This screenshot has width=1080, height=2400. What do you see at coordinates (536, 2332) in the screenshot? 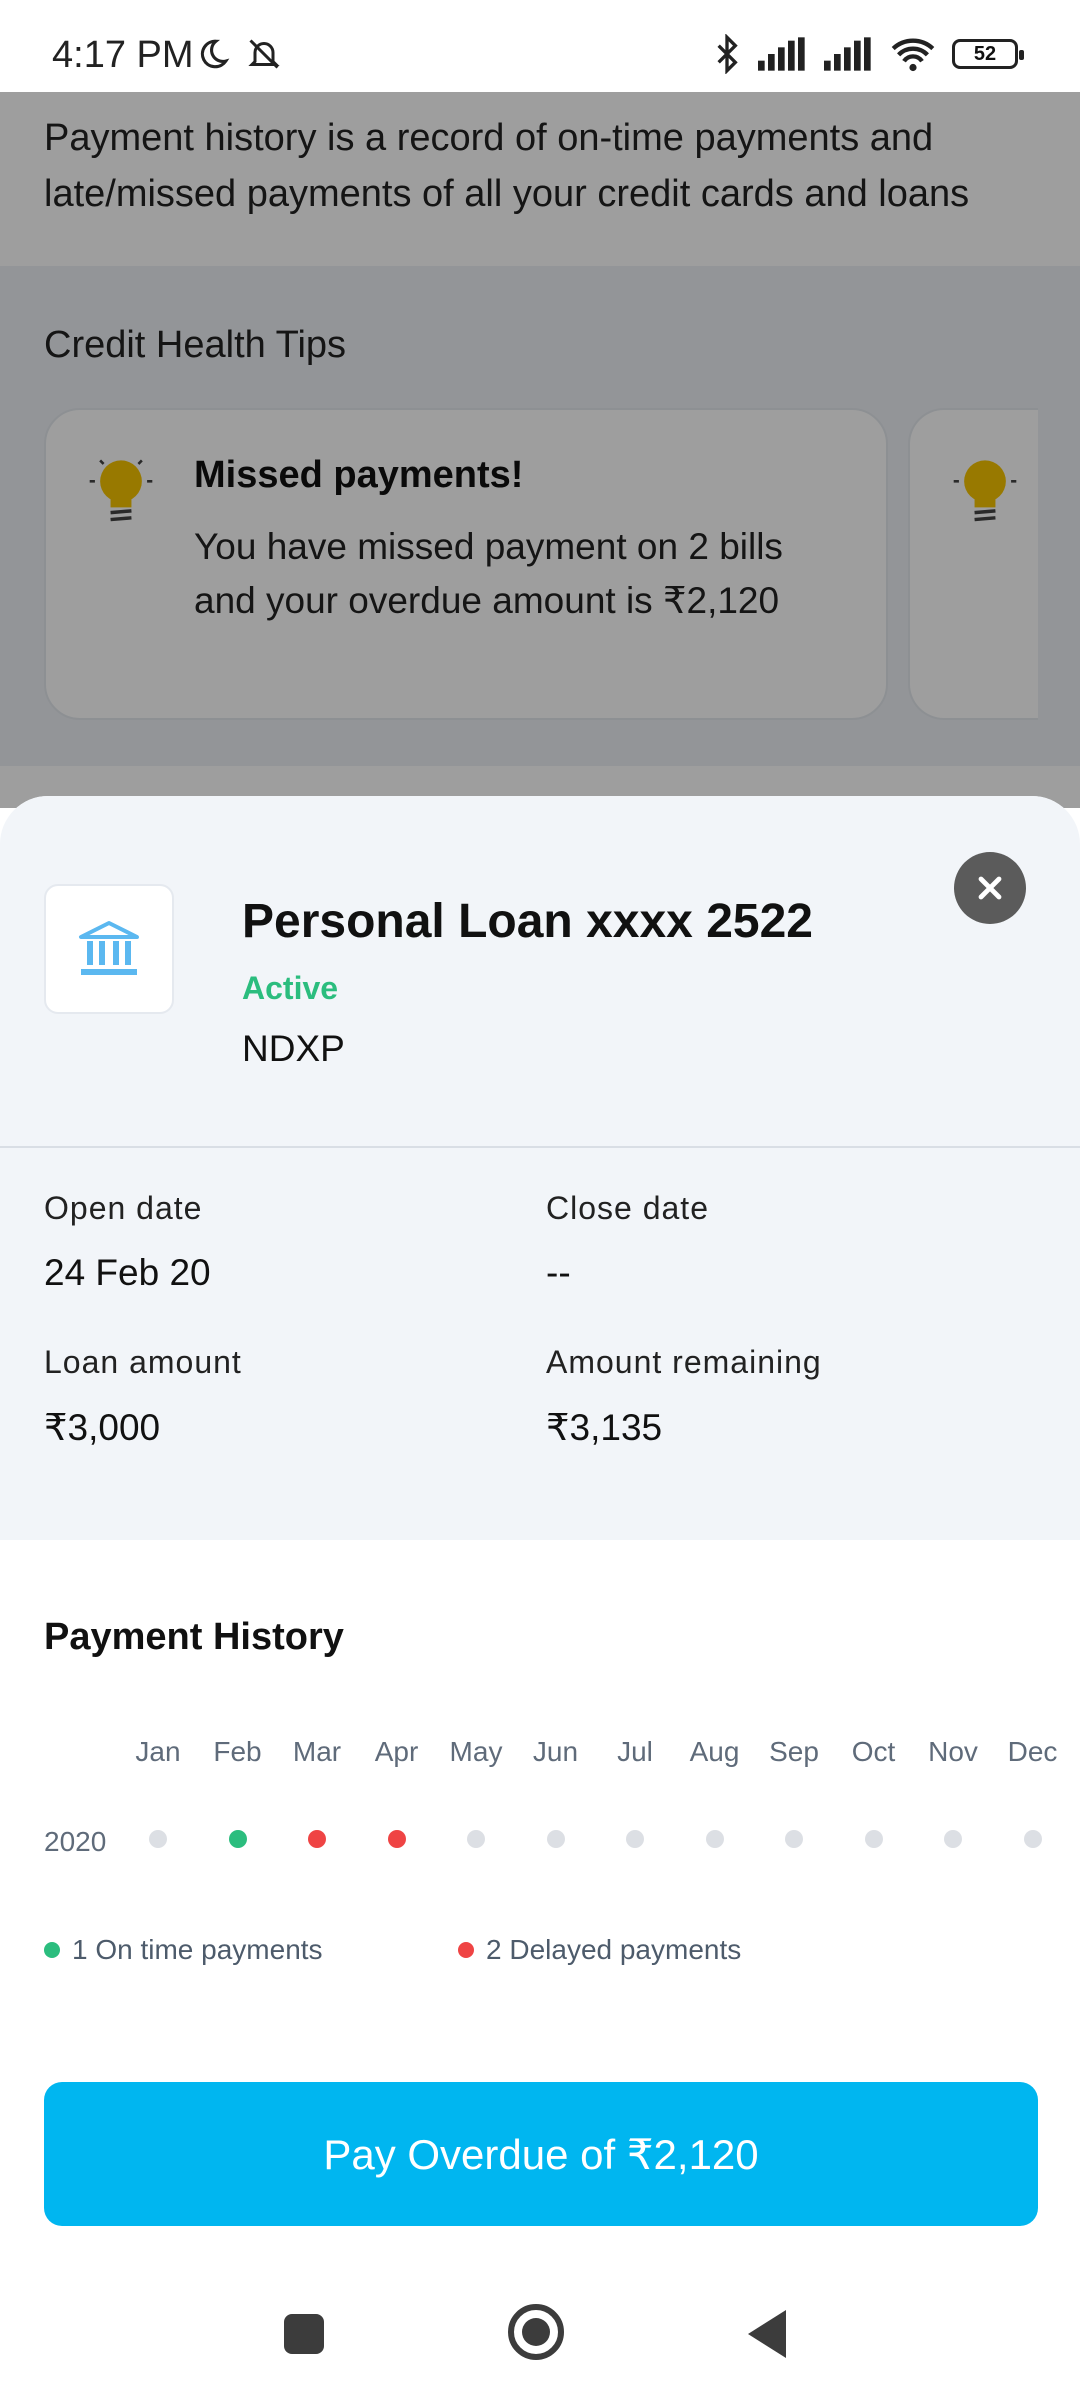
I see `home-button` at bounding box center [536, 2332].